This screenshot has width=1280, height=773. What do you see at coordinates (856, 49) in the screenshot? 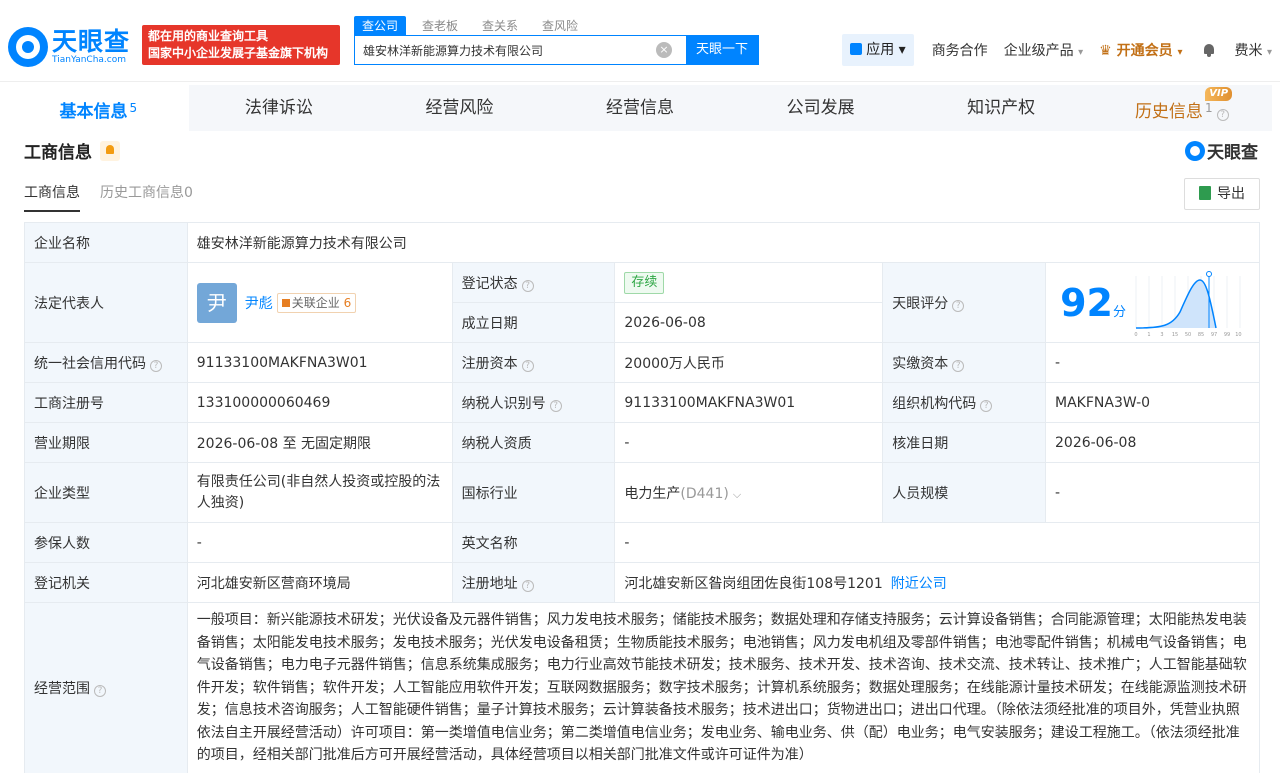
I see `apps-grid-icon` at bounding box center [856, 49].